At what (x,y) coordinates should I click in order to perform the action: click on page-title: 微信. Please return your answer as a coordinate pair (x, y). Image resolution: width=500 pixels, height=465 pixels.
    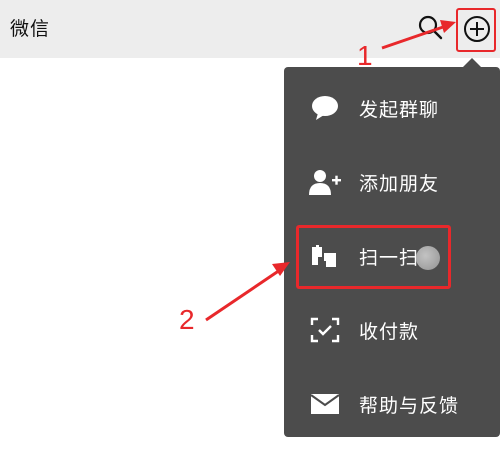
    Looking at the image, I should click on (30, 29).